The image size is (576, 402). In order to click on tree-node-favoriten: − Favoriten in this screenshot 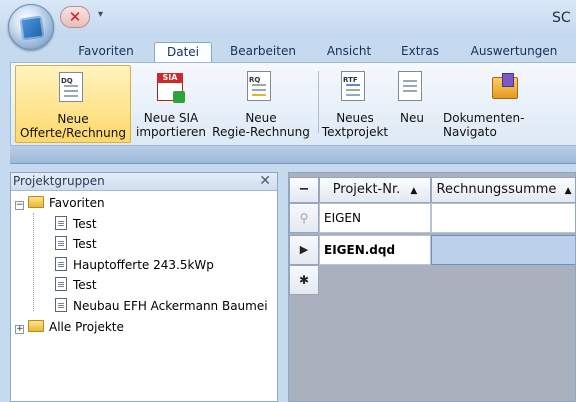, I will do `click(60, 203)`.